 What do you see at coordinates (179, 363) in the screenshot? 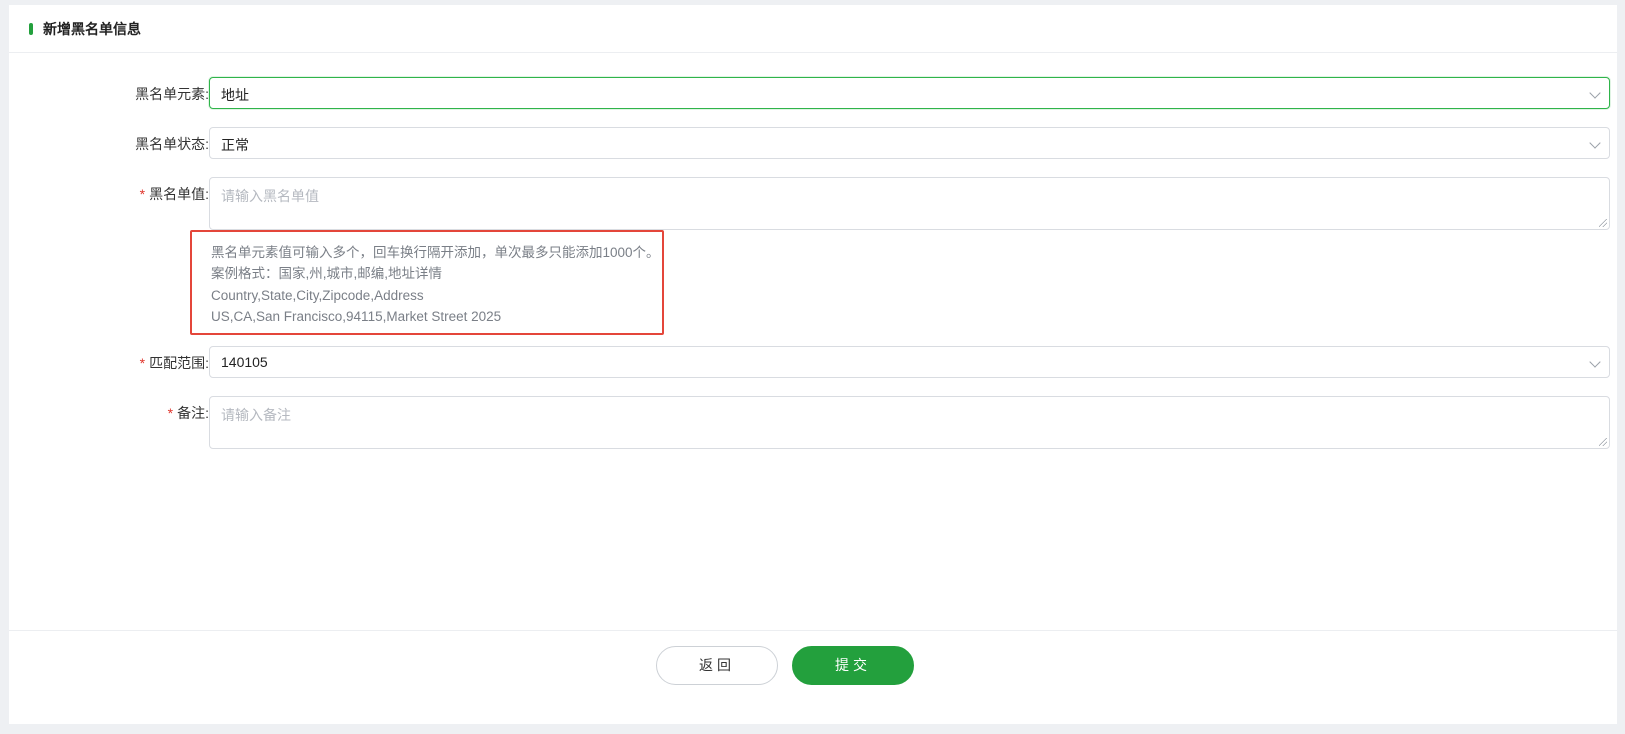
I see `range-label-text: 匹配范围:` at bounding box center [179, 363].